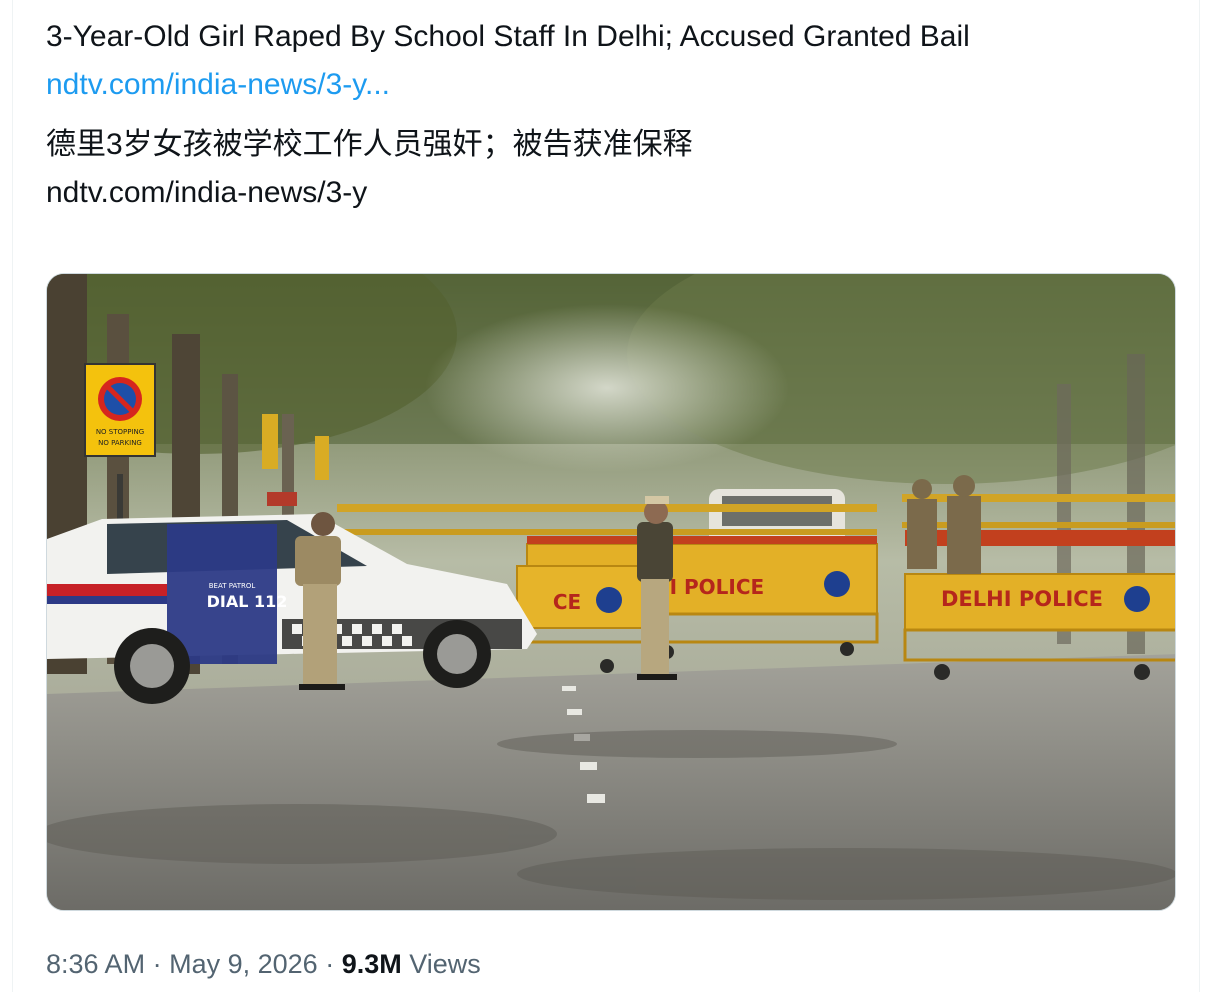  Describe the element at coordinates (369, 144) in the screenshot. I see `translated-headline: 德里3岁女孩被学校工作人员强奸；被告获准保释` at that location.